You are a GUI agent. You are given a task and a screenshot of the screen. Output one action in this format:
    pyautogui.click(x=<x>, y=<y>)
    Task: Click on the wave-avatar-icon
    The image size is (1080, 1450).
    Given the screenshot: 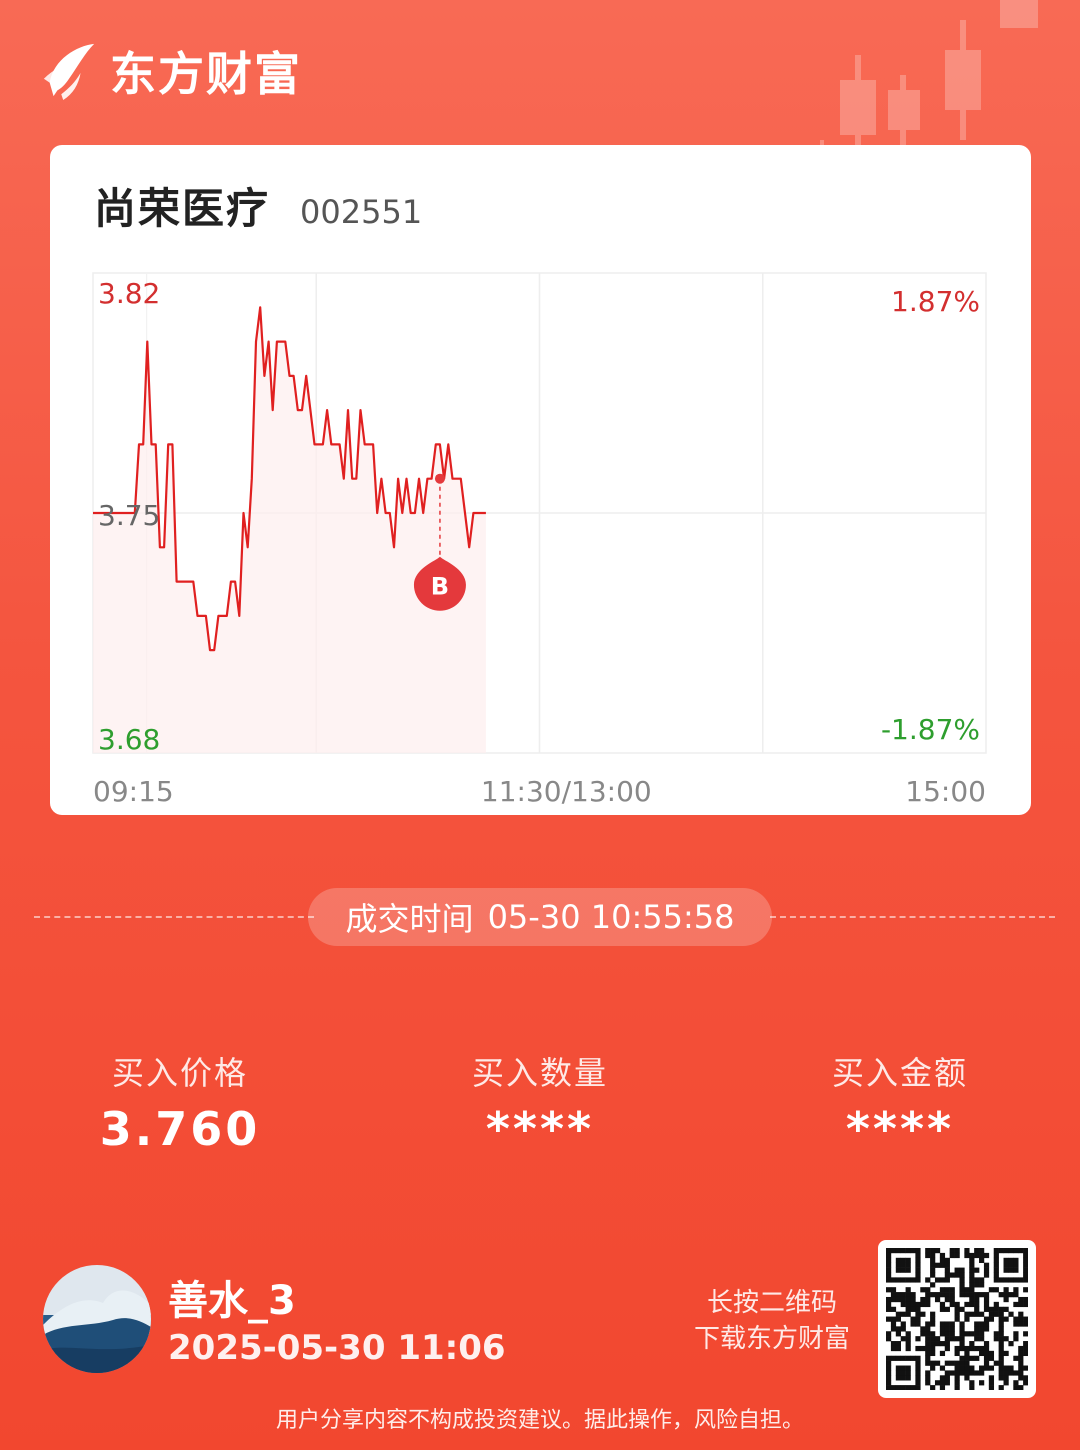 What is the action you would take?
    pyautogui.click(x=97, y=1319)
    